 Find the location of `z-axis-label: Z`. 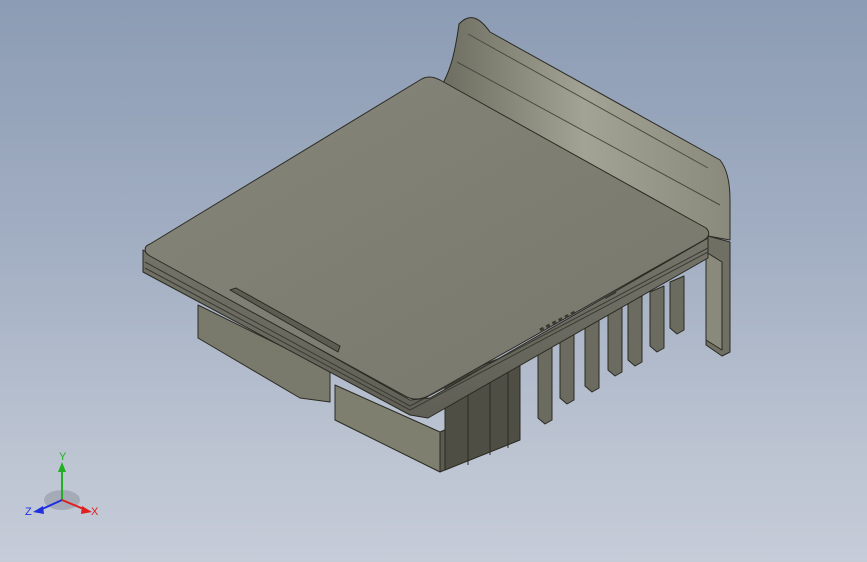

z-axis-label: Z is located at coordinates (28, 512).